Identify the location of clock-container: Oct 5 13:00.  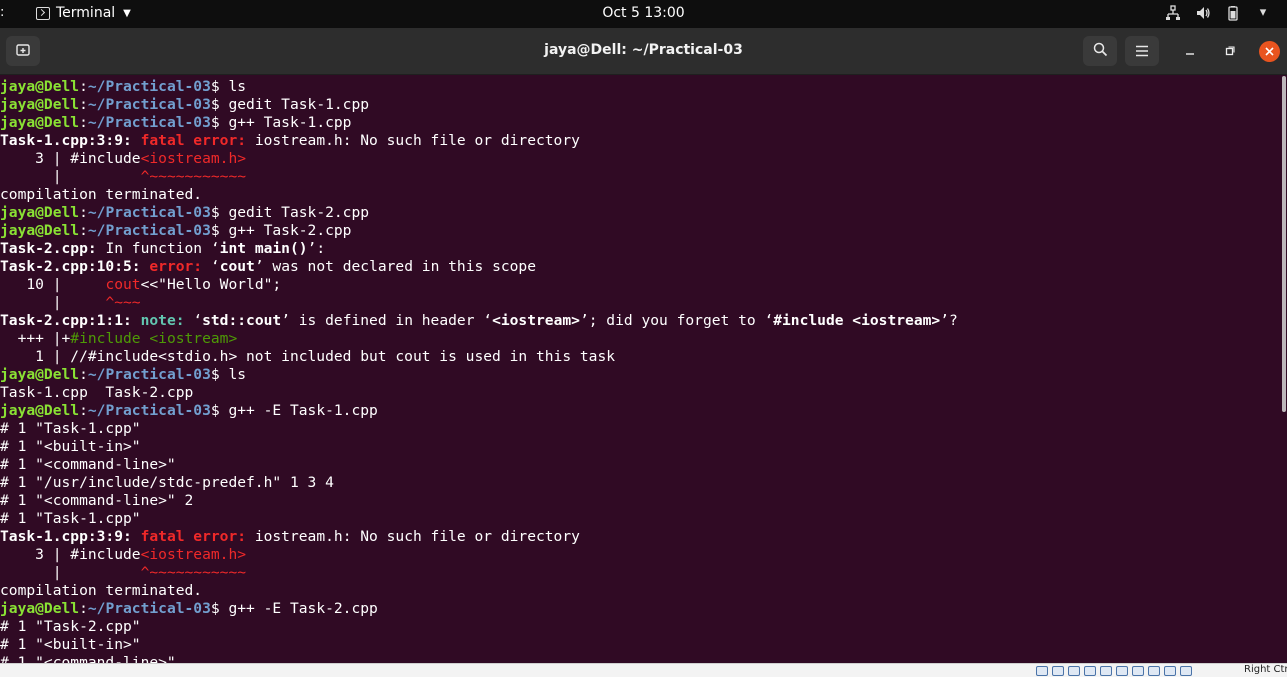
(643, 13).